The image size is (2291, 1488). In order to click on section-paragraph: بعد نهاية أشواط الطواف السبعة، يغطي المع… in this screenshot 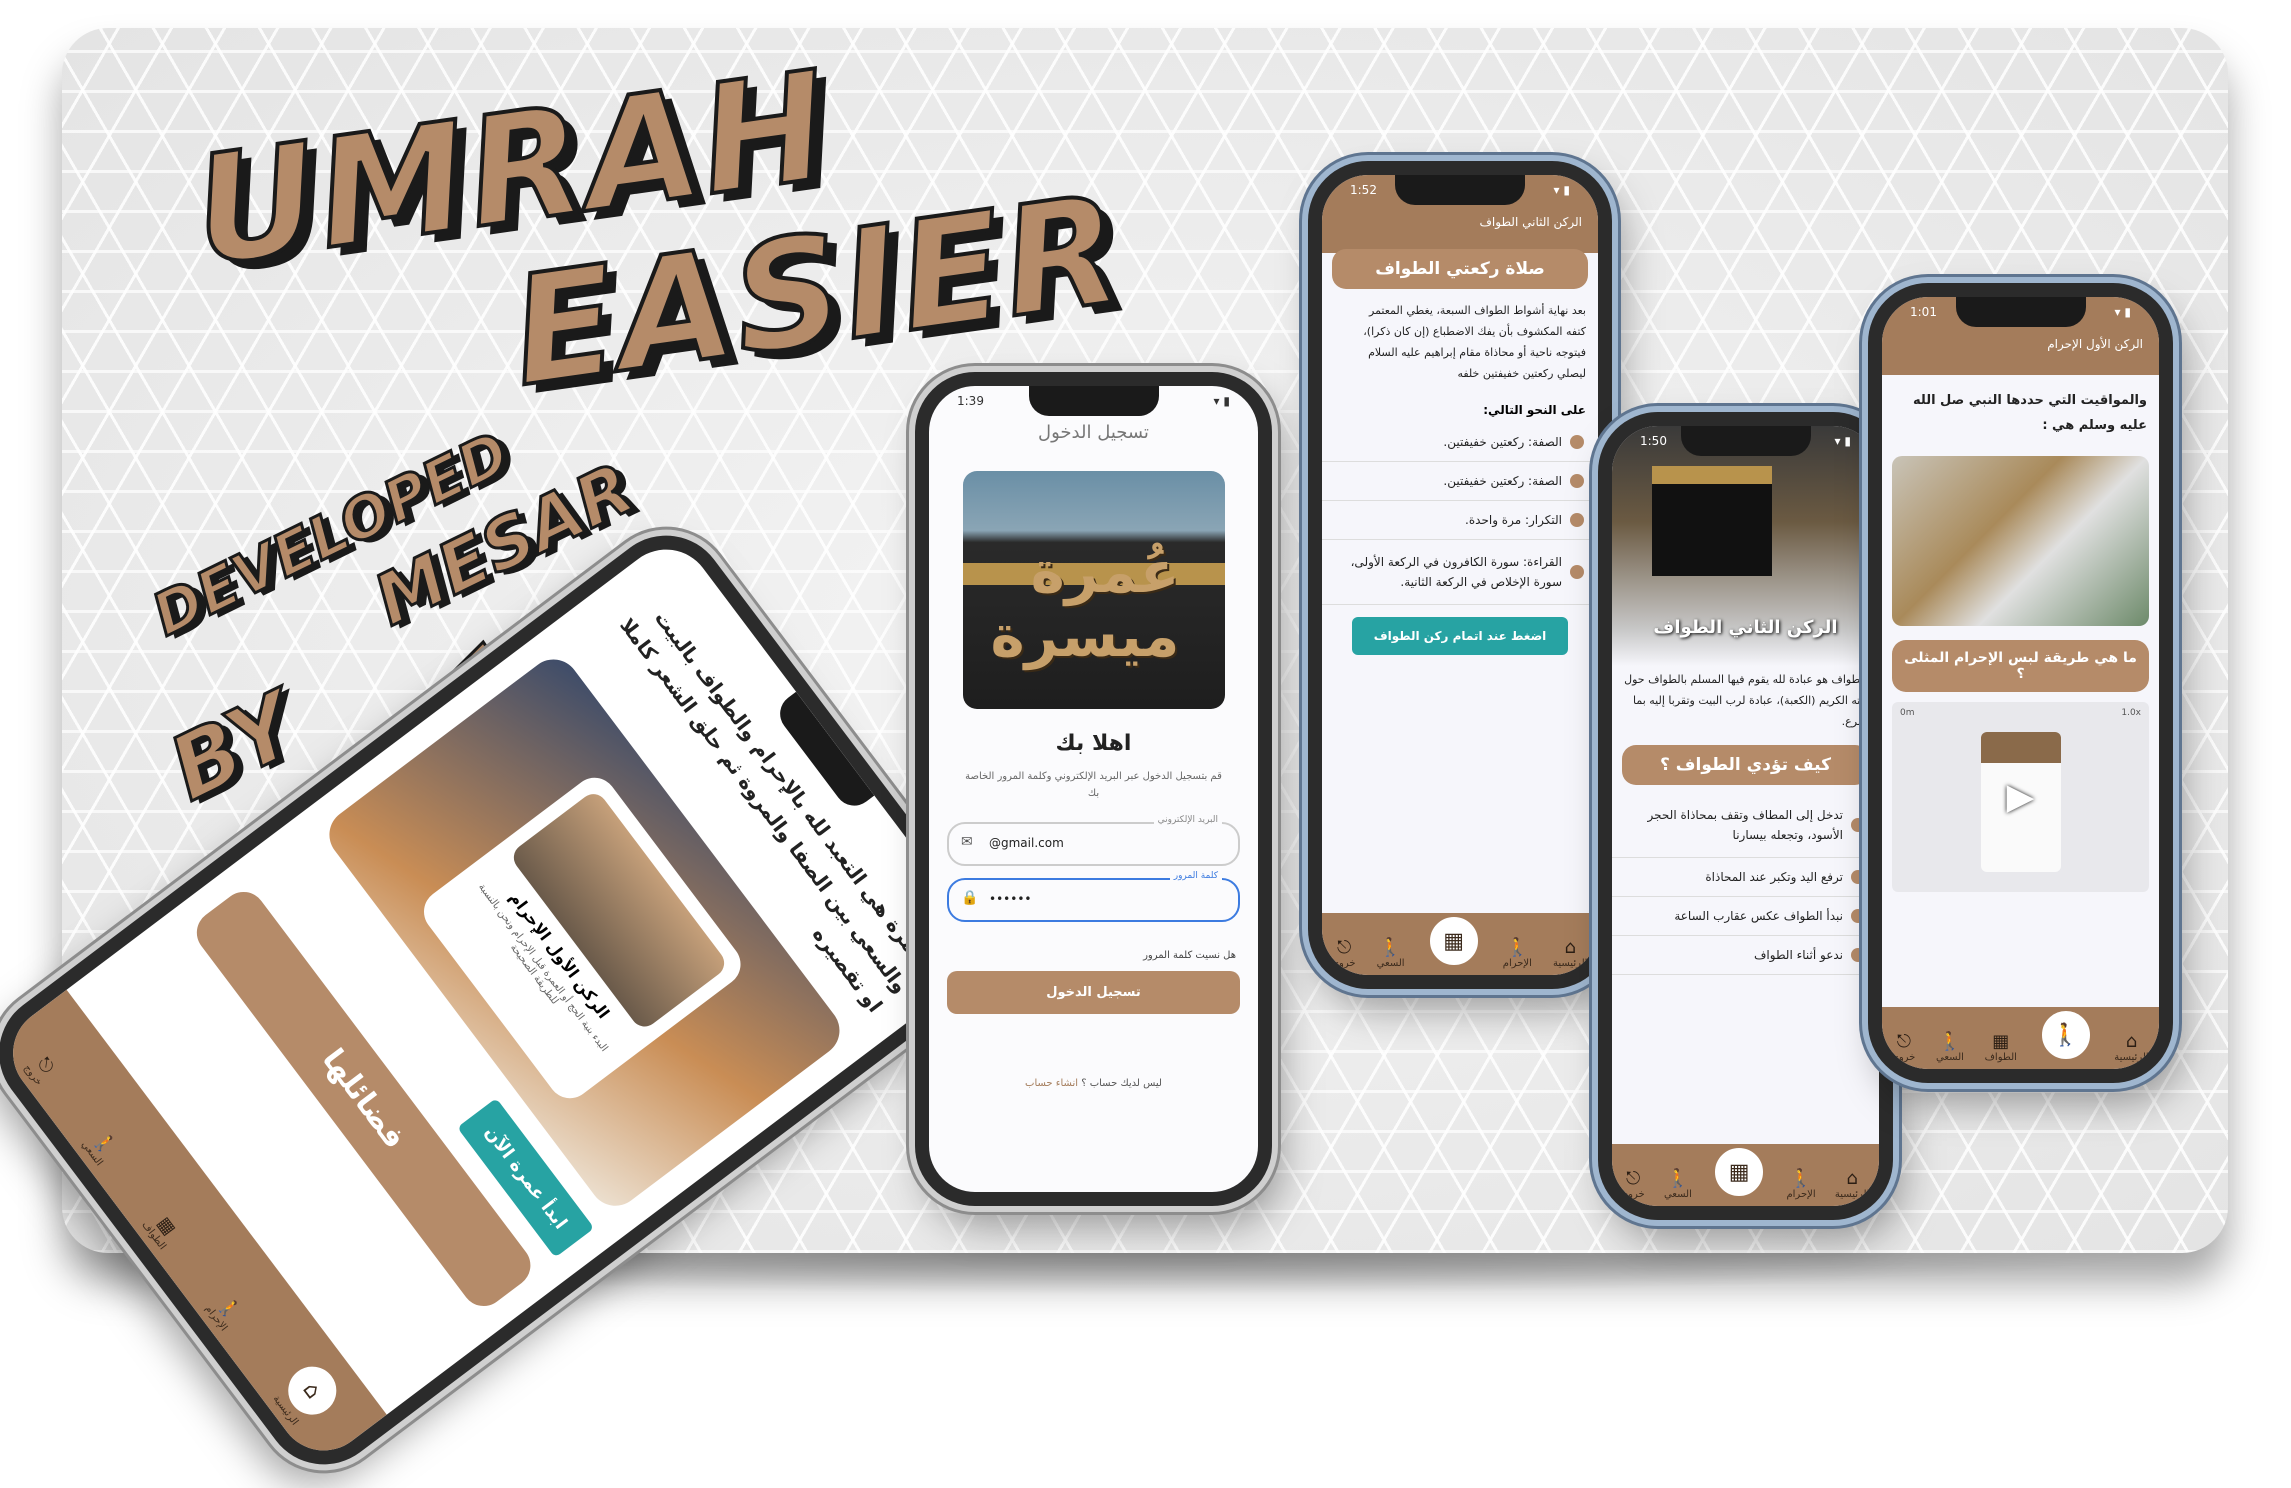, I will do `click(1474, 342)`.